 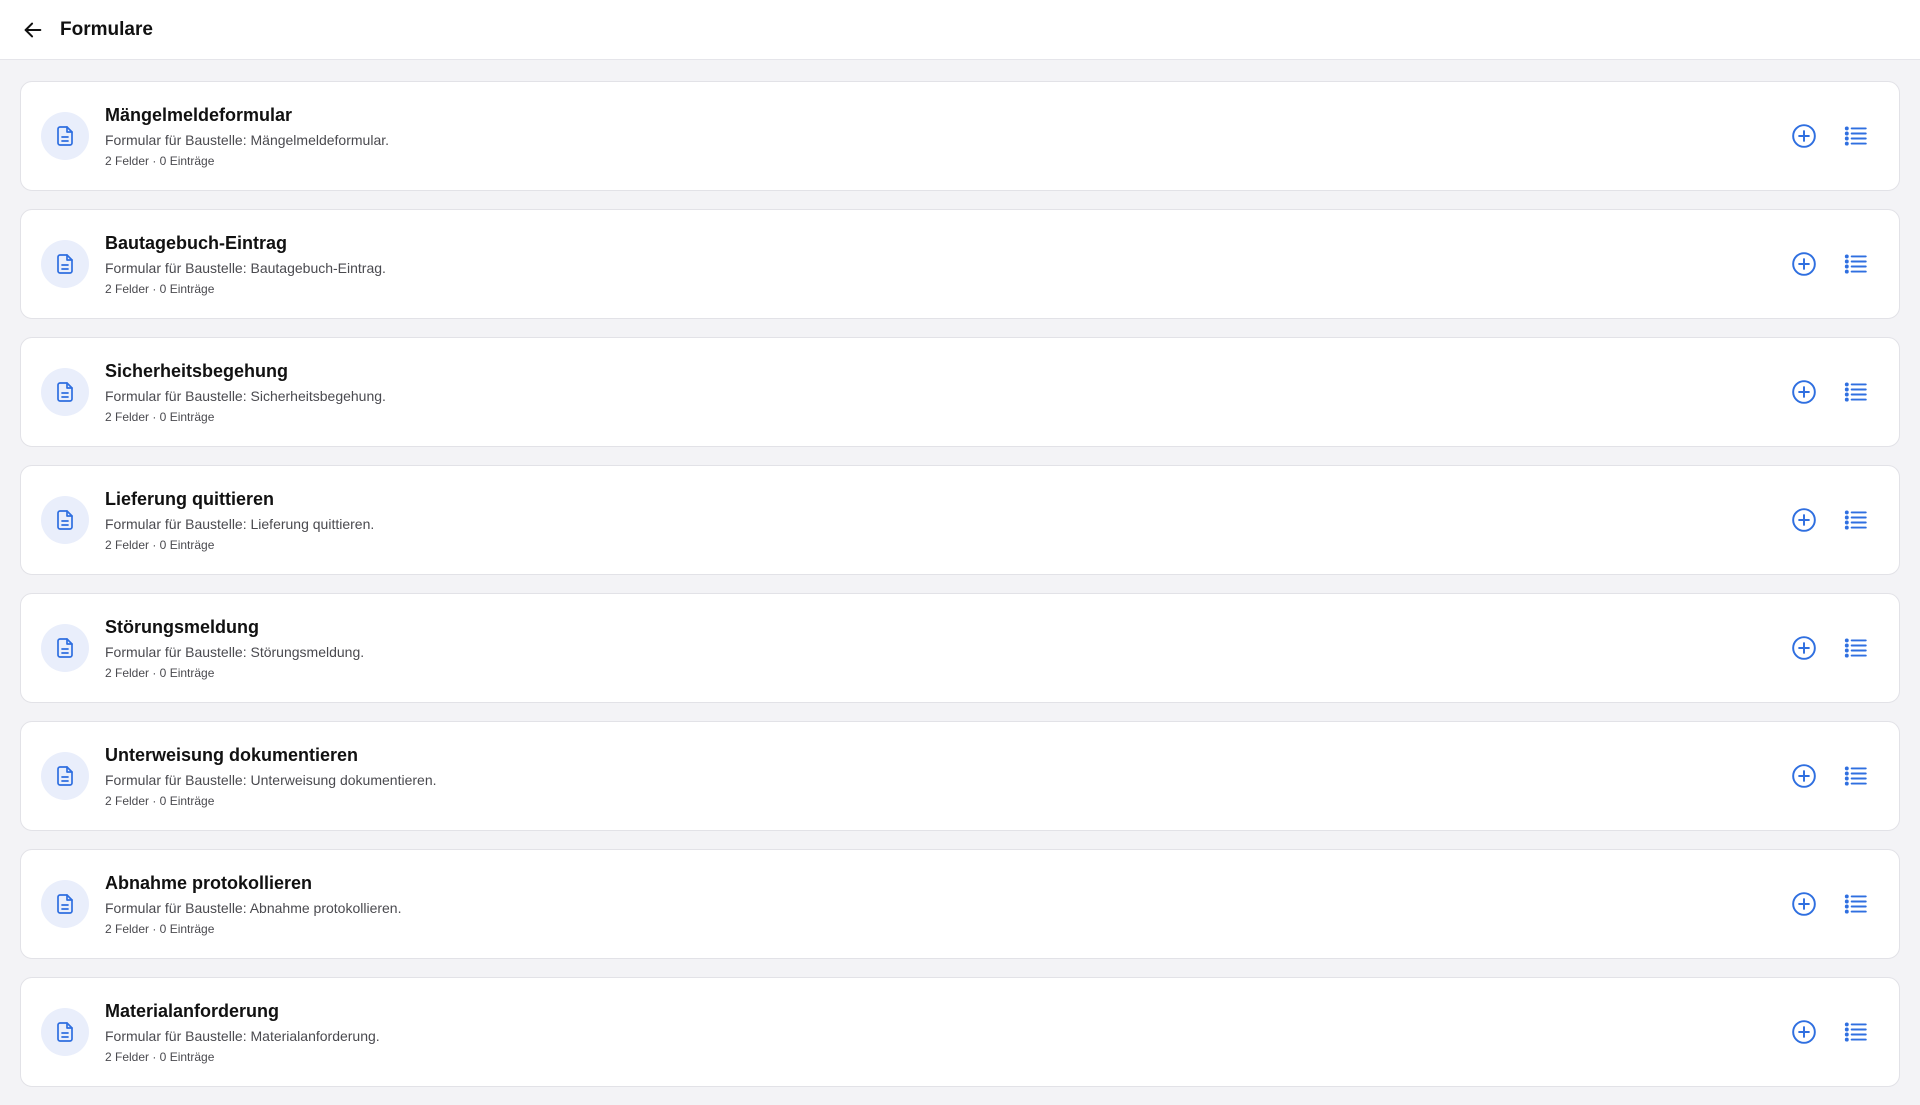 I want to click on back-button, so click(x=33, y=30).